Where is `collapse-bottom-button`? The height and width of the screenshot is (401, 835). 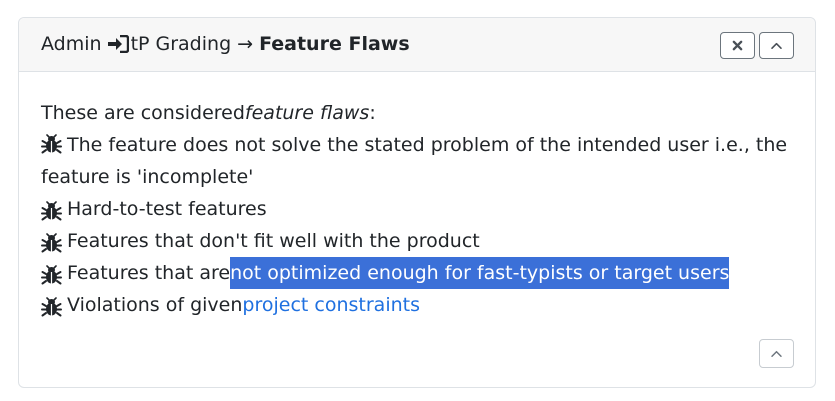 collapse-bottom-button is located at coordinates (776, 353).